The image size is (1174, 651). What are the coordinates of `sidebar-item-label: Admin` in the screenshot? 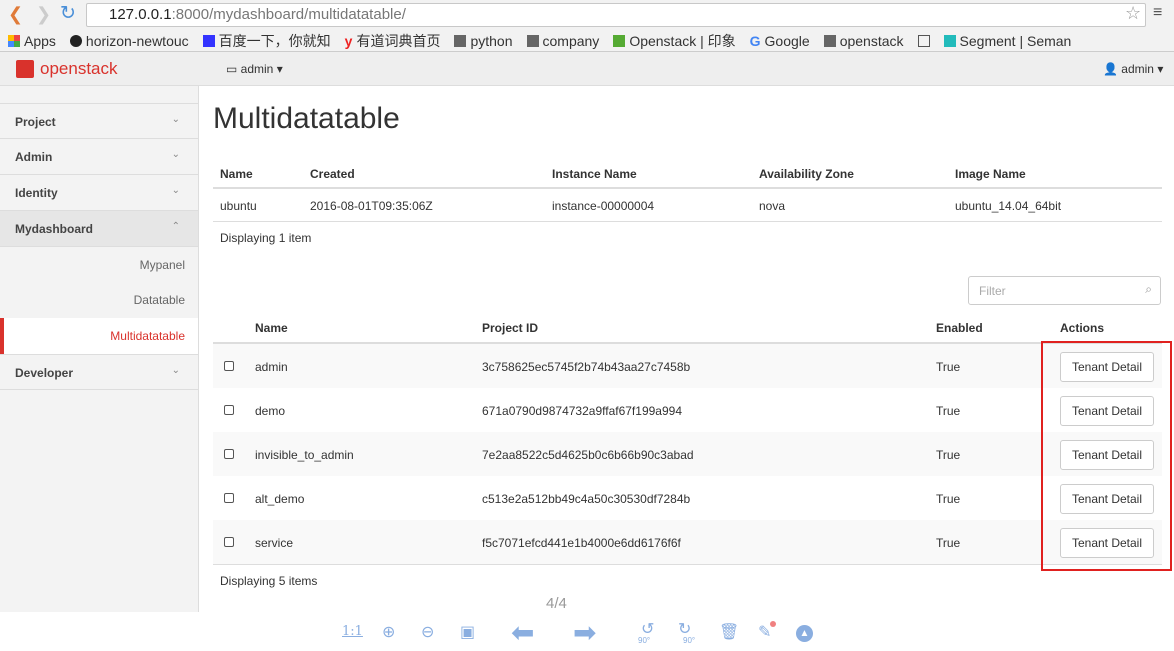 It's located at (34, 157).